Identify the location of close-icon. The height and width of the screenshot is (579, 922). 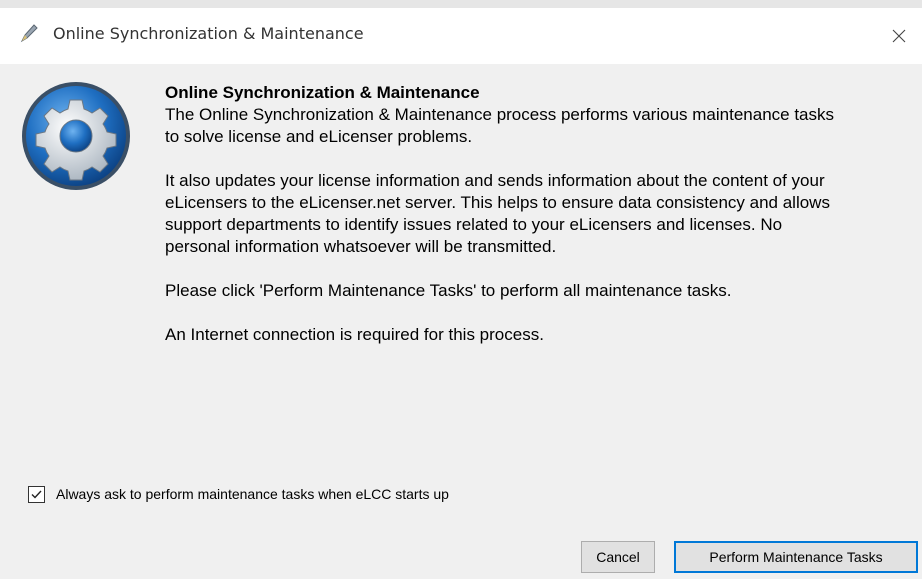
(899, 36).